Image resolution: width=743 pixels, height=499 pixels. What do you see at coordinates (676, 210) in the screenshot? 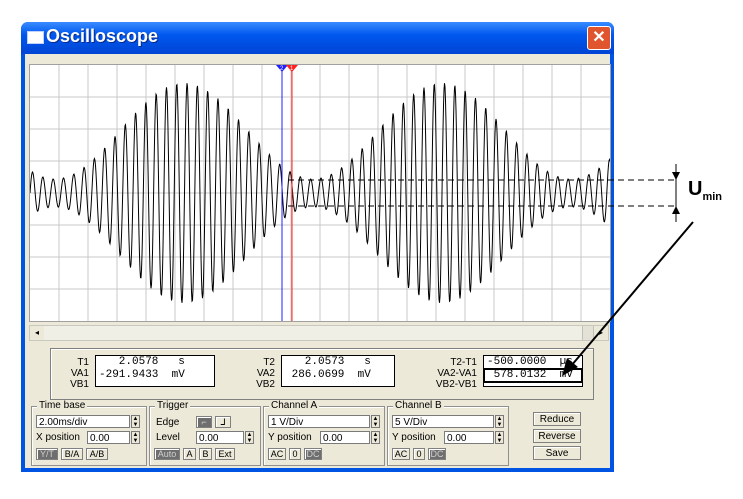
I see `umin-arrow-bottom` at bounding box center [676, 210].